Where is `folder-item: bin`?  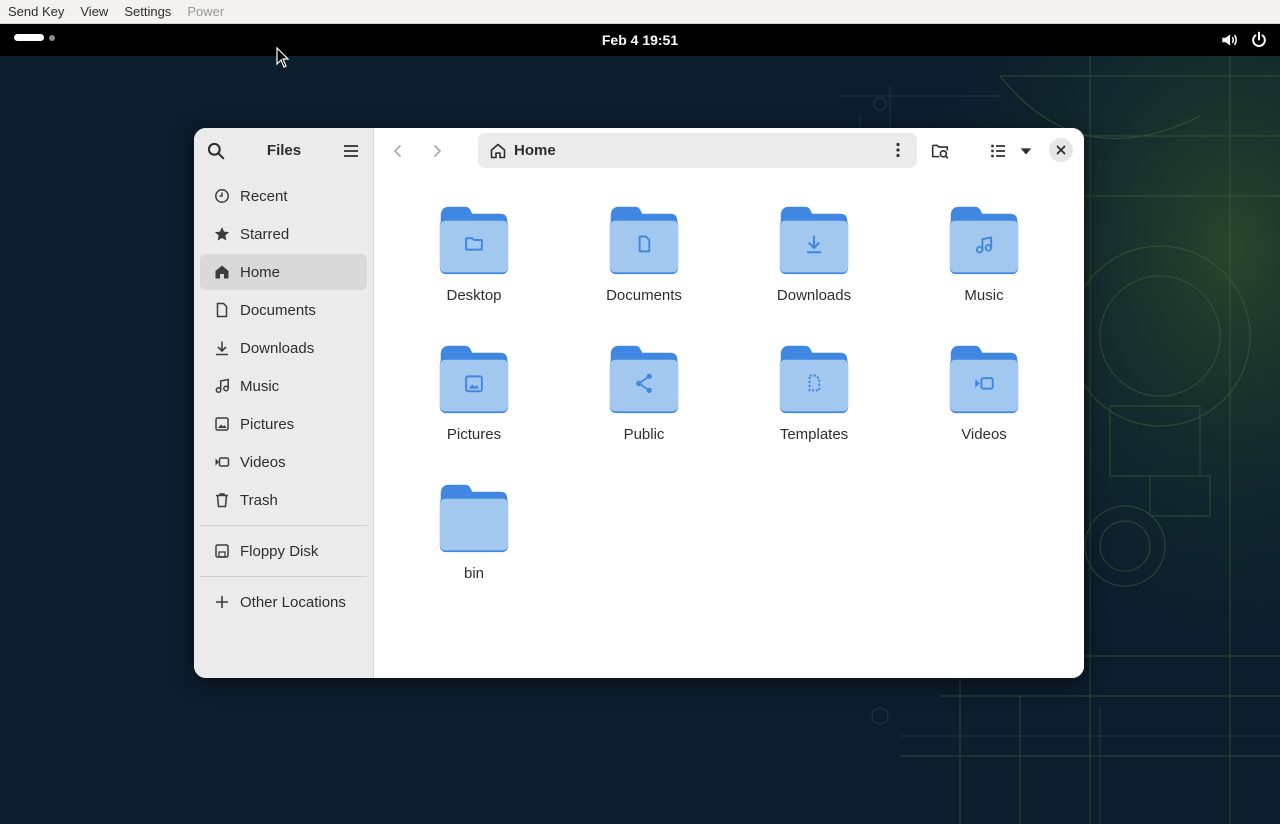 folder-item: bin is located at coordinates (474, 517).